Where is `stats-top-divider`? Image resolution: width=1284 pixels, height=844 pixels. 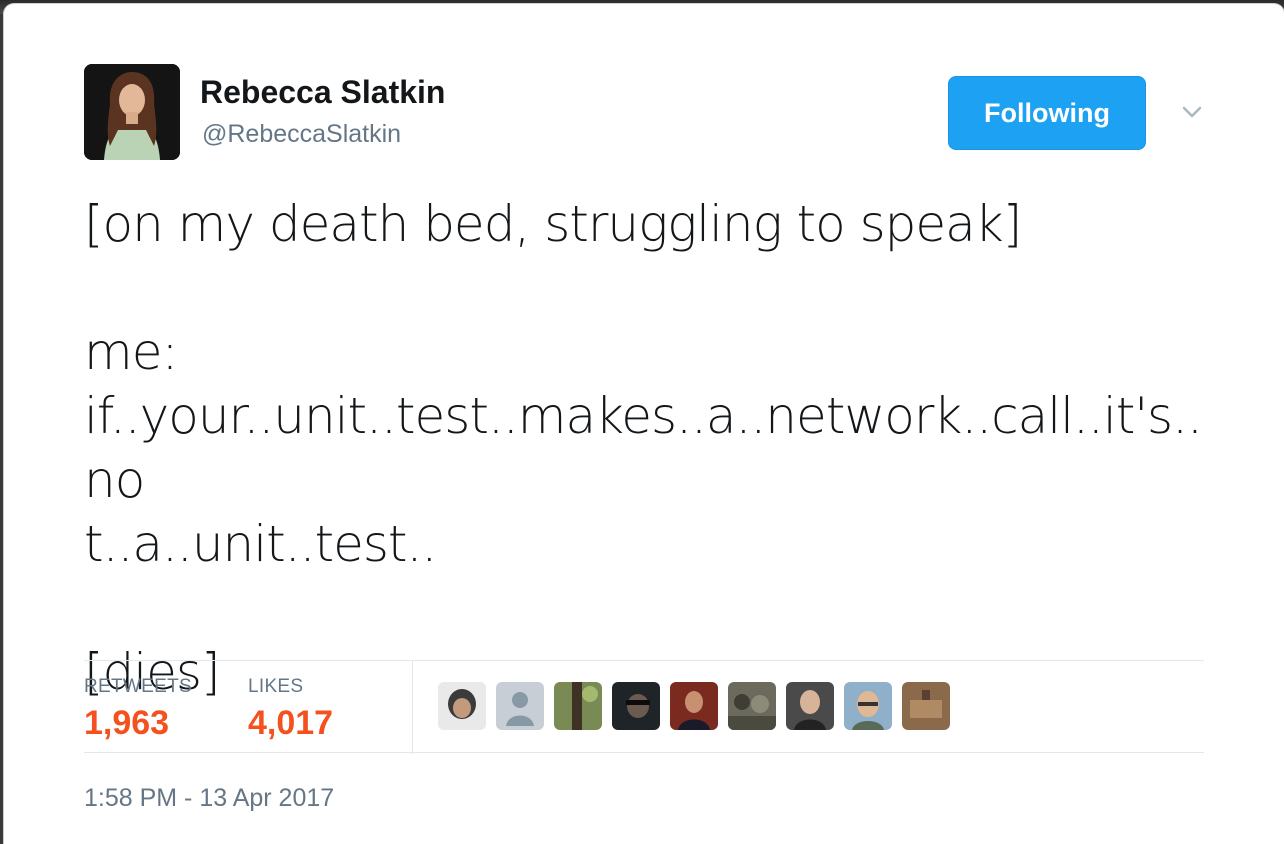
stats-top-divider is located at coordinates (644, 660).